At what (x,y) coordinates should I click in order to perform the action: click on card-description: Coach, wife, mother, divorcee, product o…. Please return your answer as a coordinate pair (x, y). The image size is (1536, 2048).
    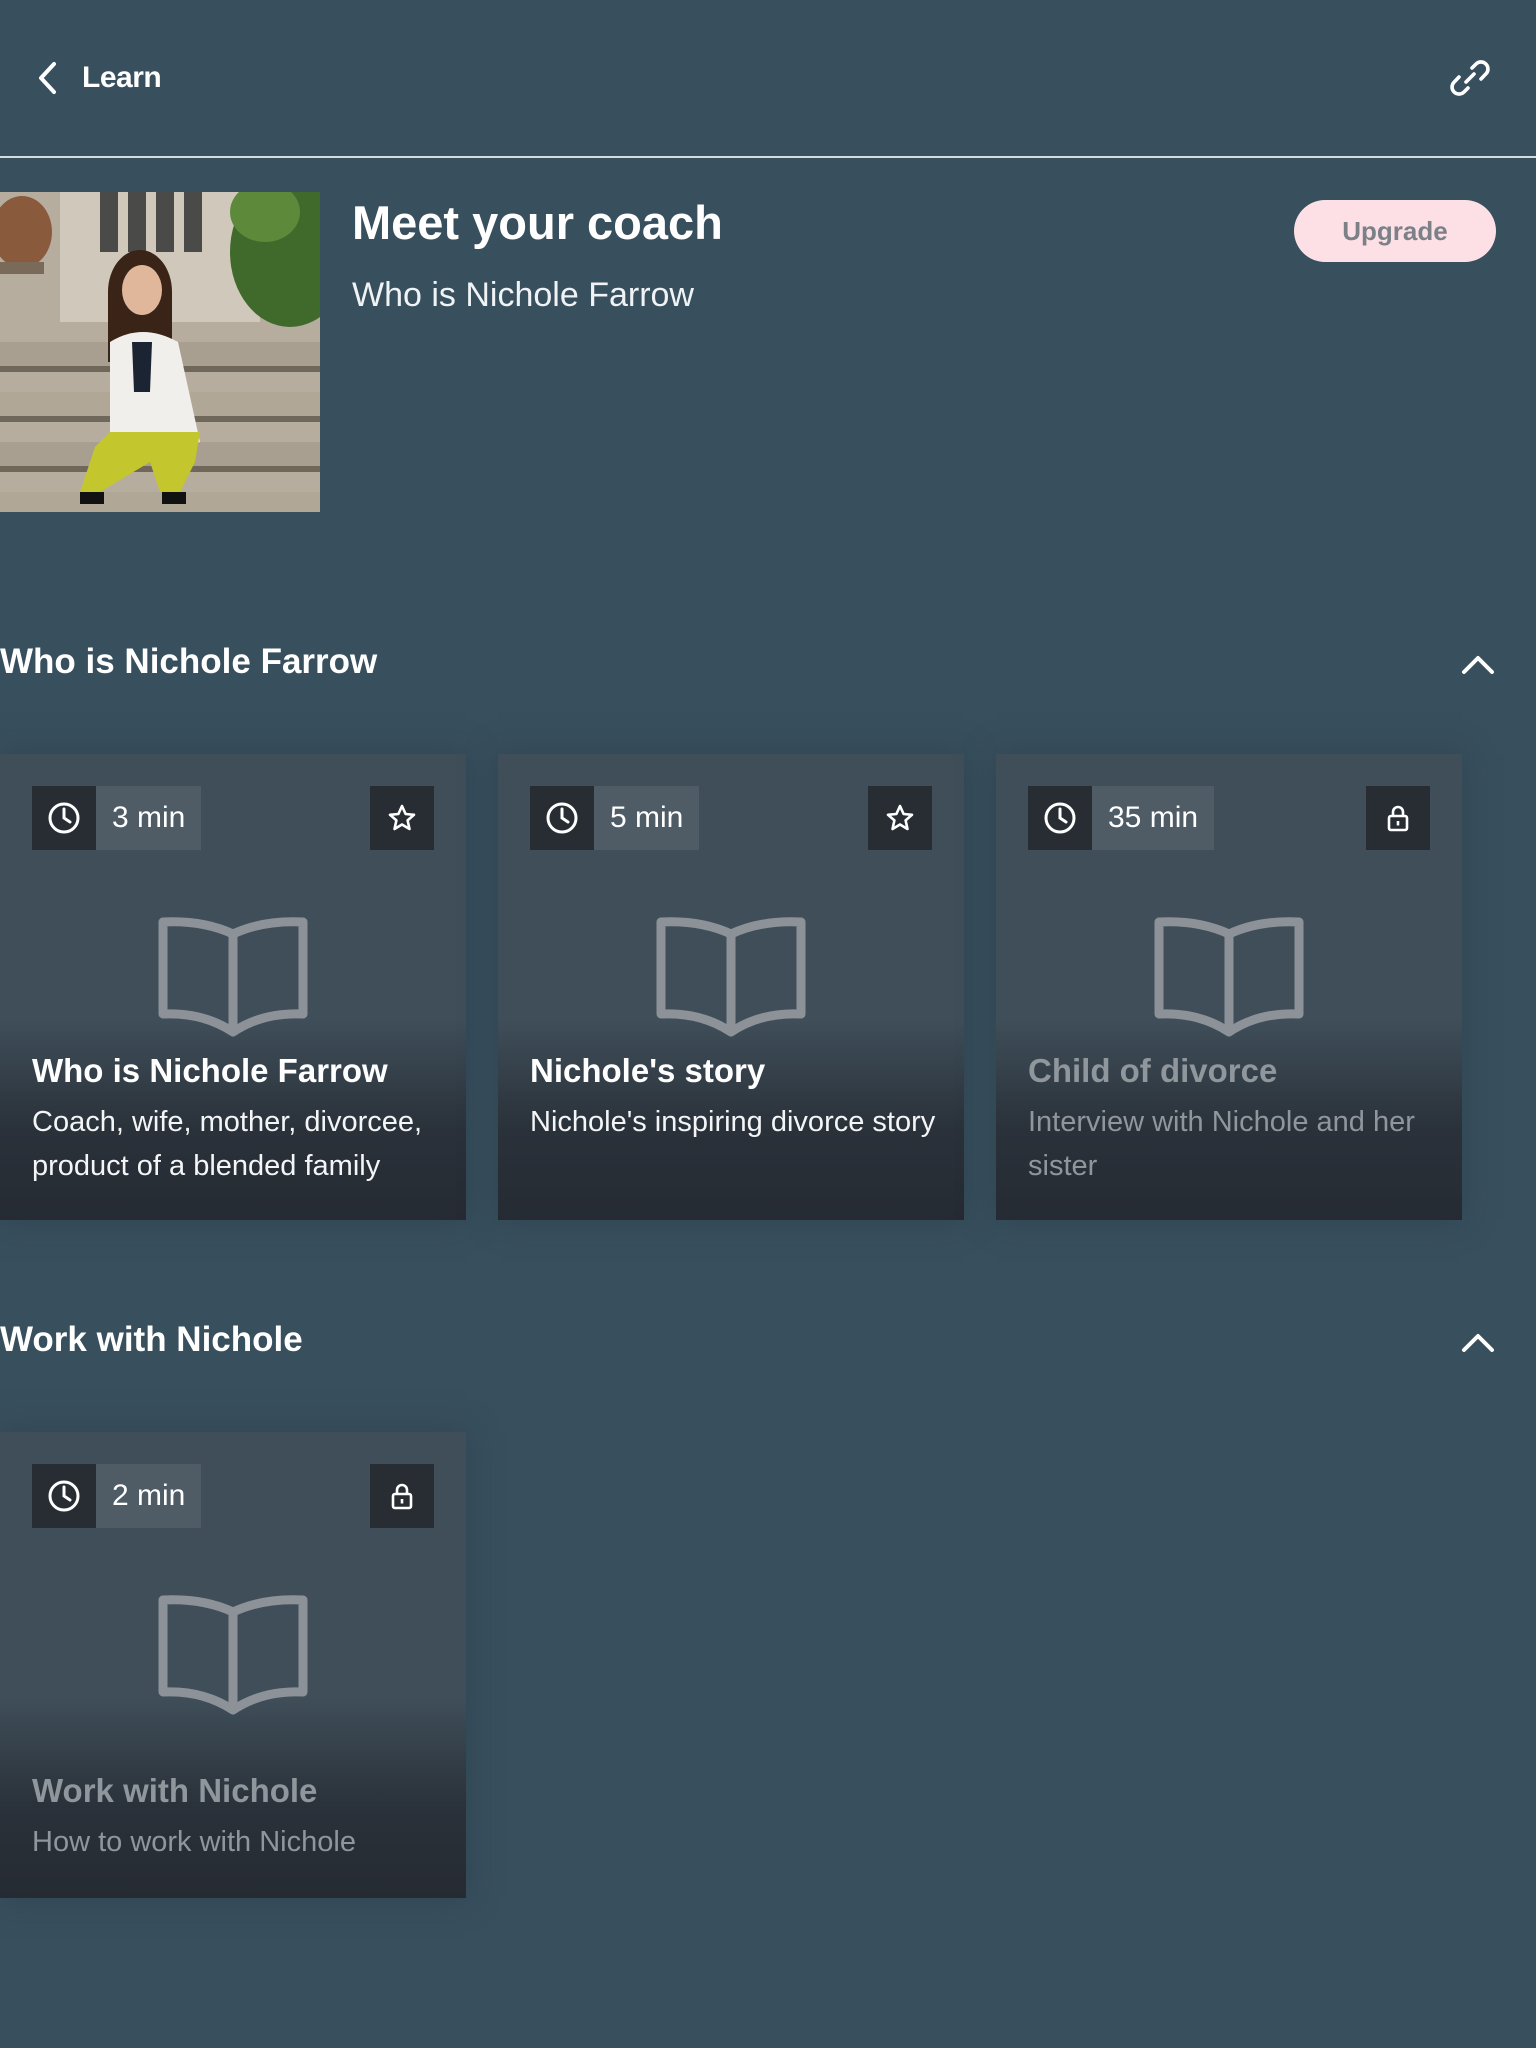
    Looking at the image, I should click on (227, 1144).